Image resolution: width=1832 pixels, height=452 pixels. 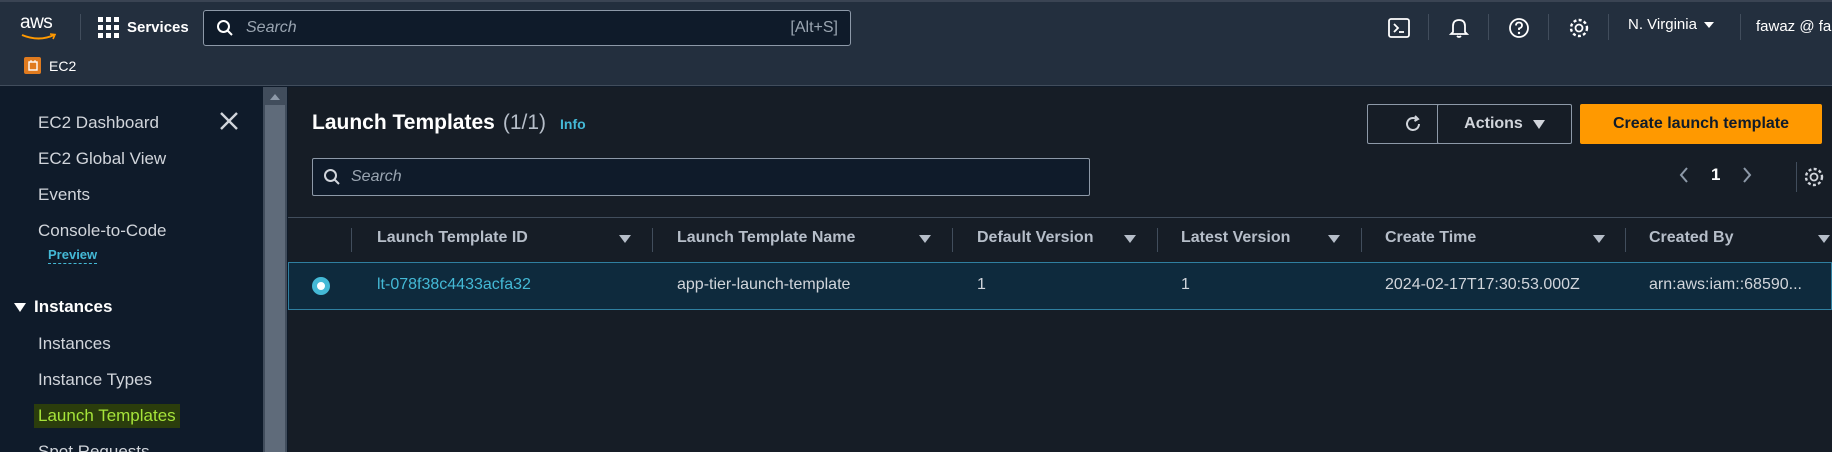 I want to click on sidebar-section-instances: Instances, so click(x=63, y=307).